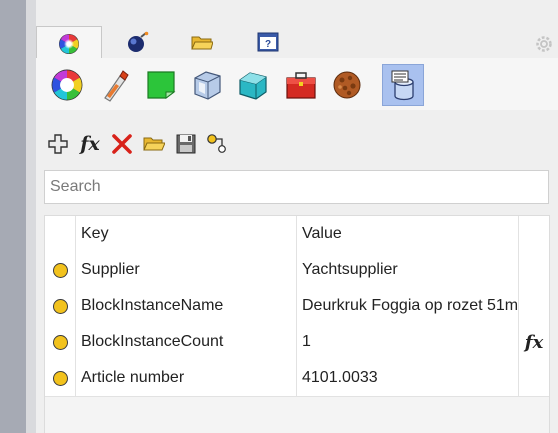 This screenshot has height=433, width=558. Describe the element at coordinates (60, 234) in the screenshot. I see `header-status-cell` at that location.